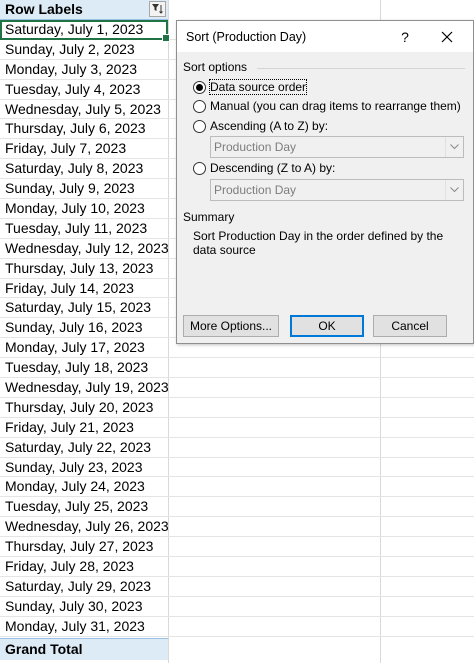 This screenshot has width=474, height=663. I want to click on row-label-cell: Thursday, July 20, 2023, so click(79, 407).